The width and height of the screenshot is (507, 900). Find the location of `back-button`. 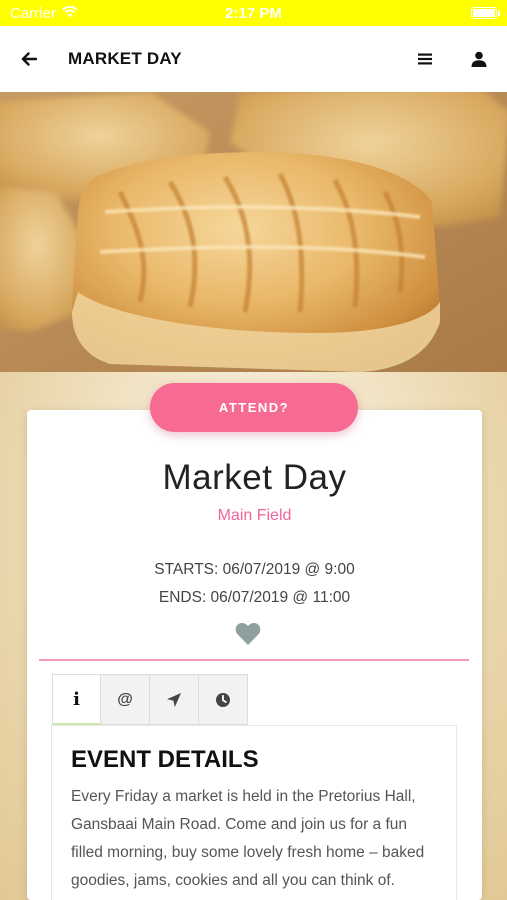

back-button is located at coordinates (29, 59).